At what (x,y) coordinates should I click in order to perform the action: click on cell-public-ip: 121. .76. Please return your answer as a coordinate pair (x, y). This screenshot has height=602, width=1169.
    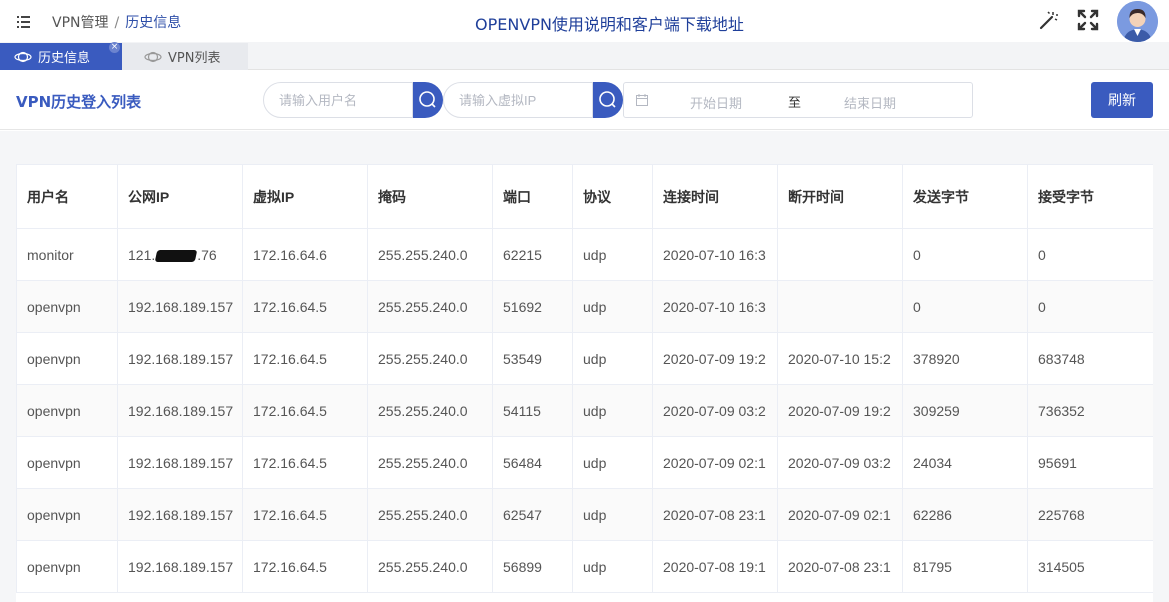
    Looking at the image, I should click on (180, 254).